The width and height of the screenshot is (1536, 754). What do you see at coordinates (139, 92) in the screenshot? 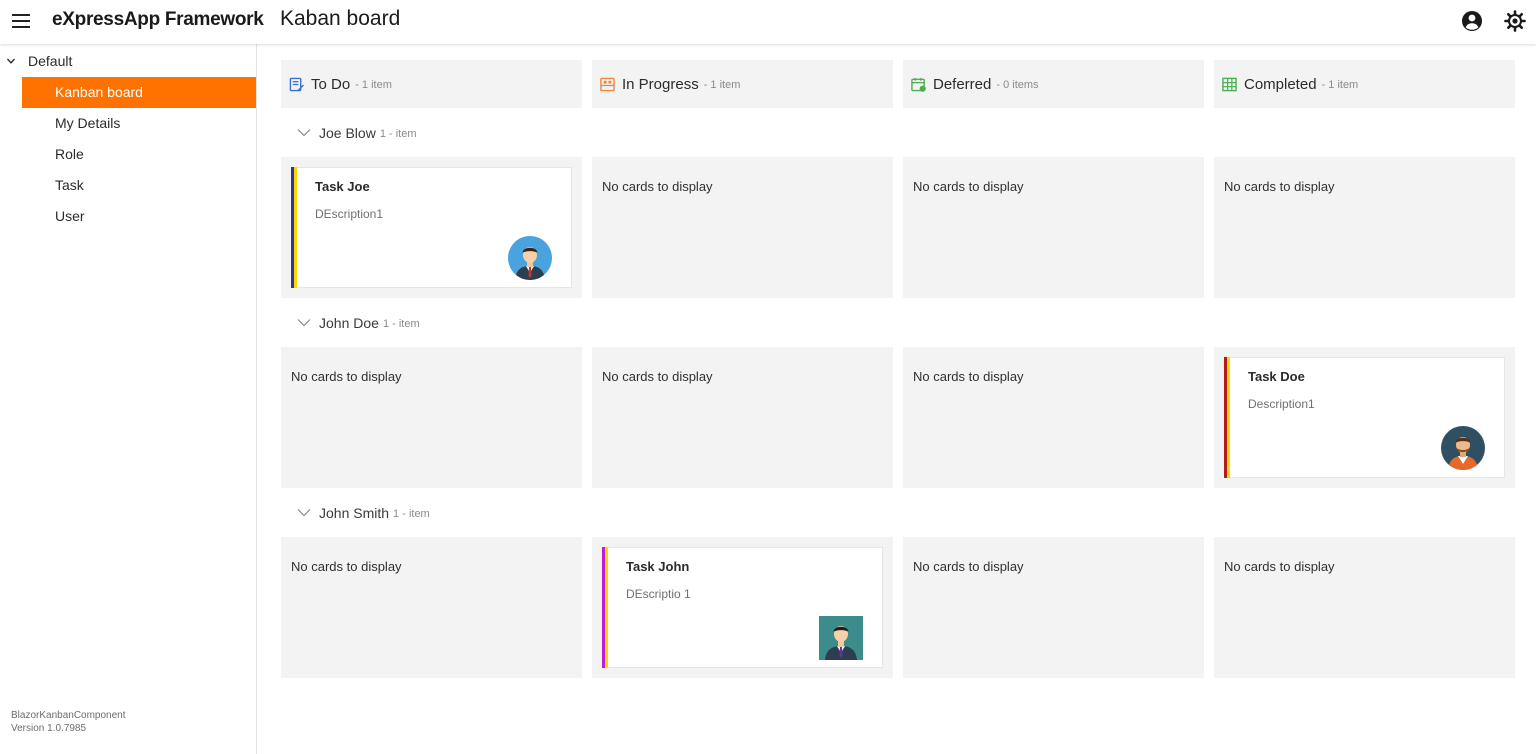
I see `sidebar-item-kanban-board: Kanban board` at bounding box center [139, 92].